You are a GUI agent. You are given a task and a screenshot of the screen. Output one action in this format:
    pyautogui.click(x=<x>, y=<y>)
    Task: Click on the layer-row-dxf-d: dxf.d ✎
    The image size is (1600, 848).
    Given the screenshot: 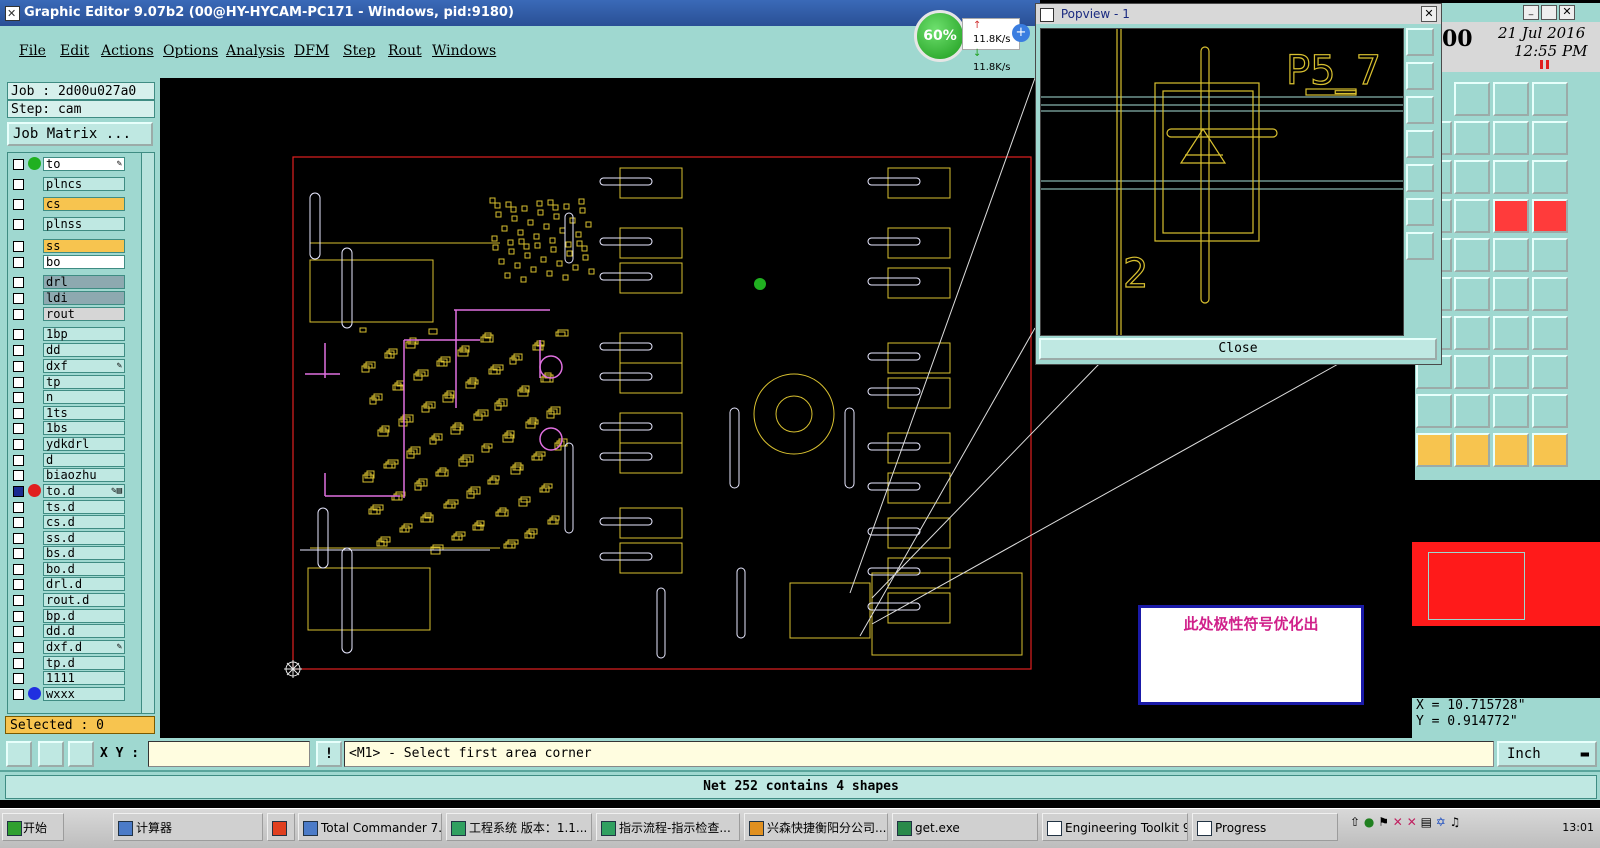 What is the action you would take?
    pyautogui.click(x=68, y=647)
    